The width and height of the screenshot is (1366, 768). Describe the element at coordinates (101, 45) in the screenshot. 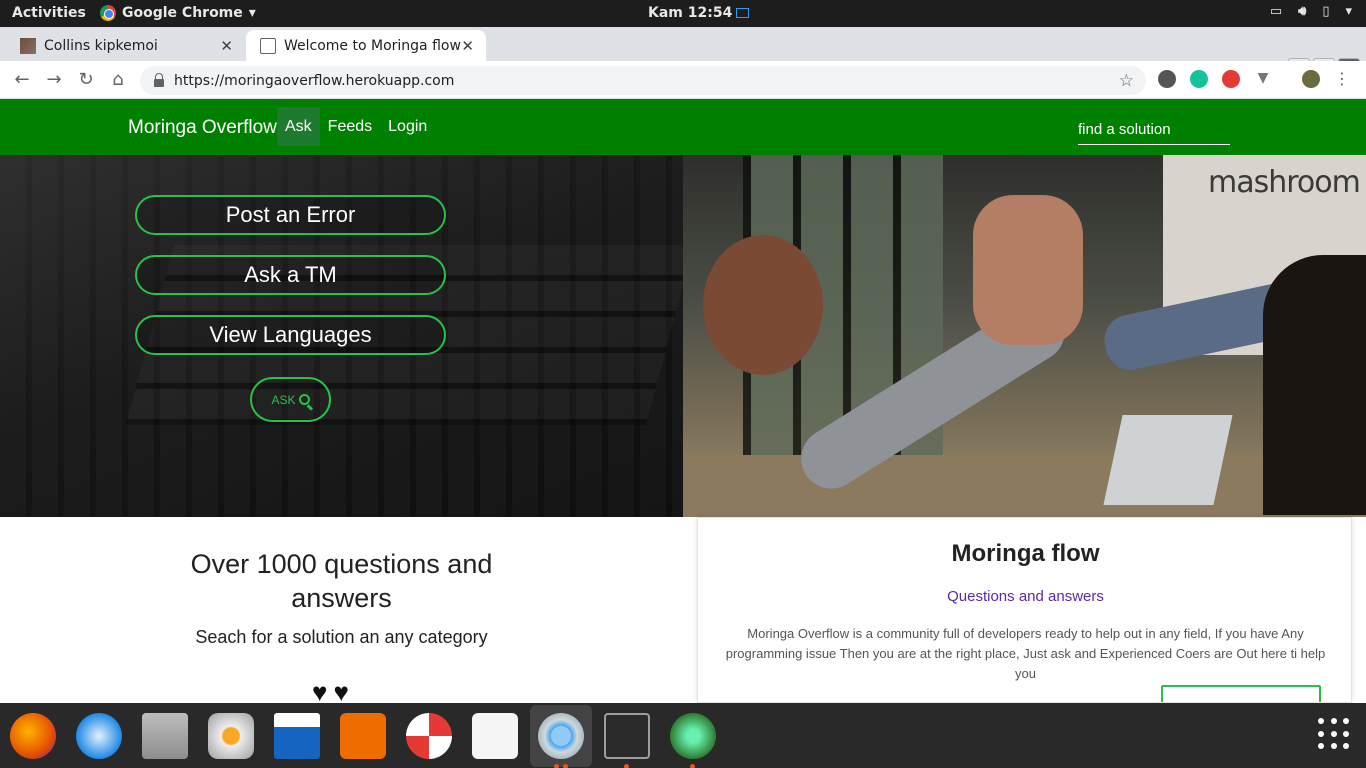

I see `tab-title: Collins kipkemoi` at that location.